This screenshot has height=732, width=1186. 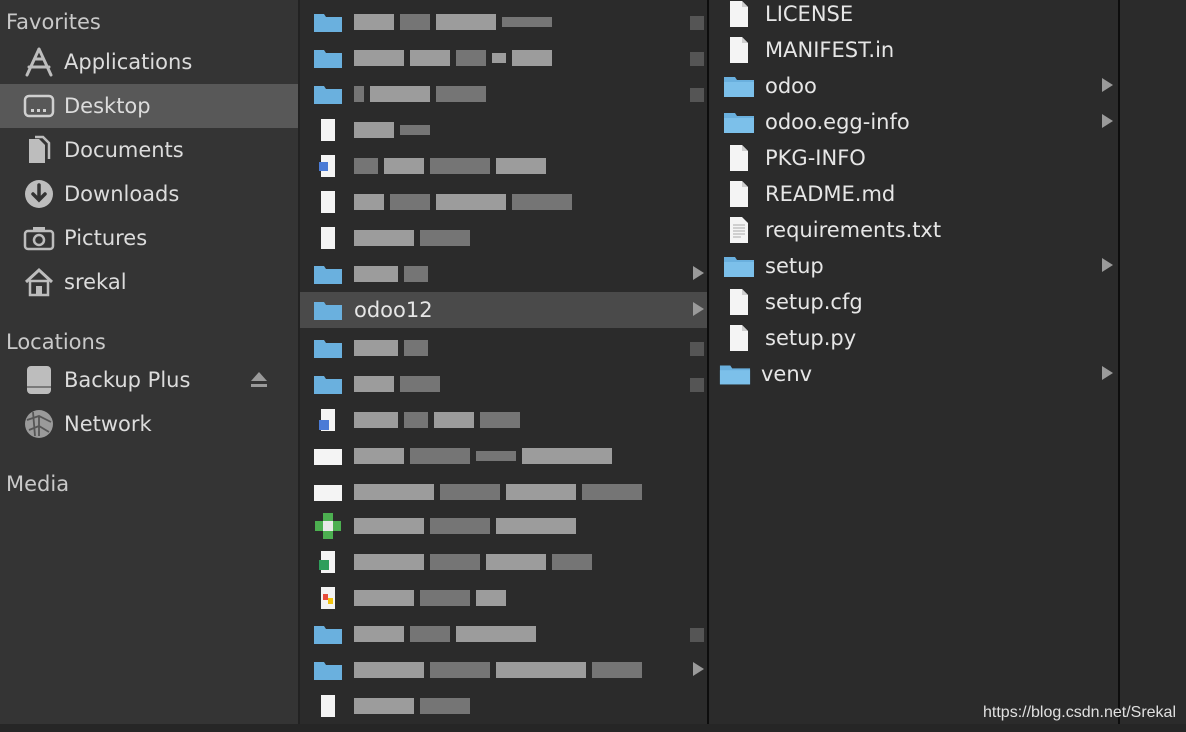 I want to click on list-item-label: odoo12, so click(x=393, y=310).